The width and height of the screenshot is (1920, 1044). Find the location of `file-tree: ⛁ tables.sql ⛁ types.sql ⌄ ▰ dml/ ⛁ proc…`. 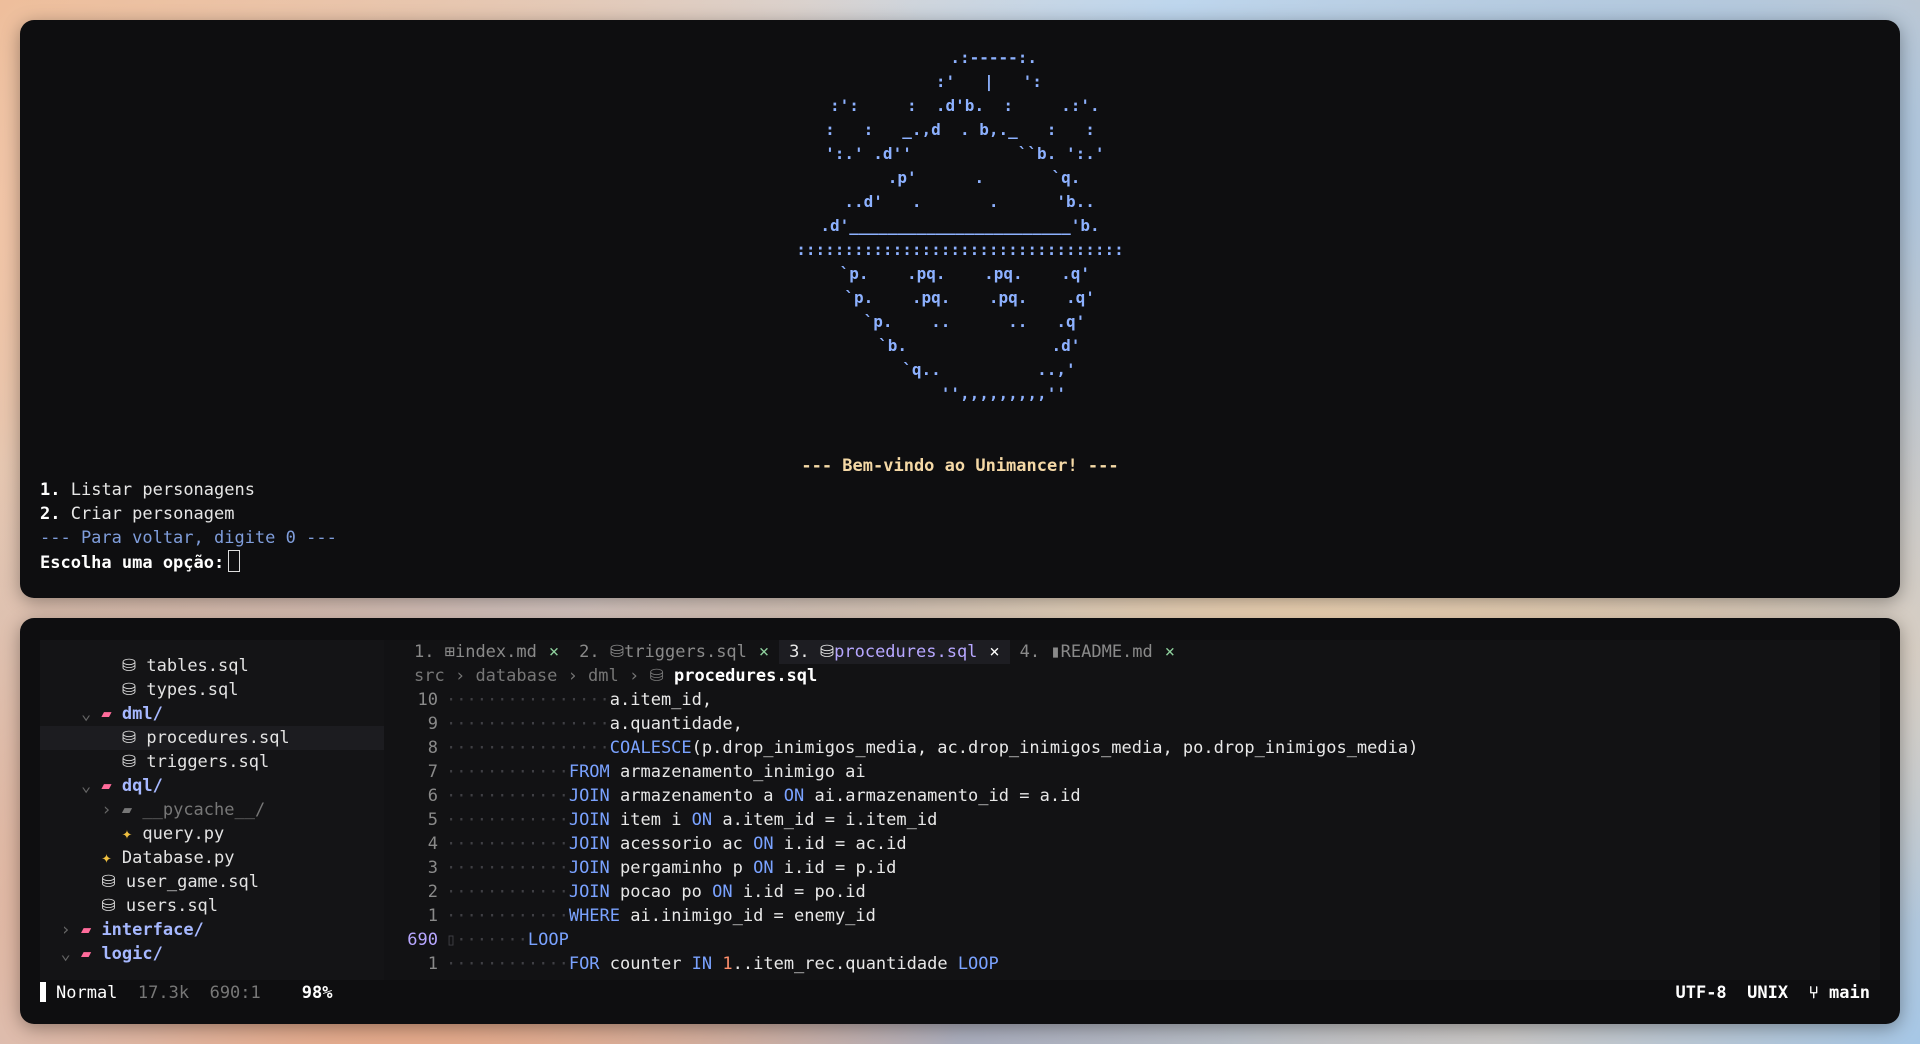

file-tree: ⛁ tables.sql ⛁ types.sql ⌄ ▰ dml/ ⛁ proc… is located at coordinates (212, 810).